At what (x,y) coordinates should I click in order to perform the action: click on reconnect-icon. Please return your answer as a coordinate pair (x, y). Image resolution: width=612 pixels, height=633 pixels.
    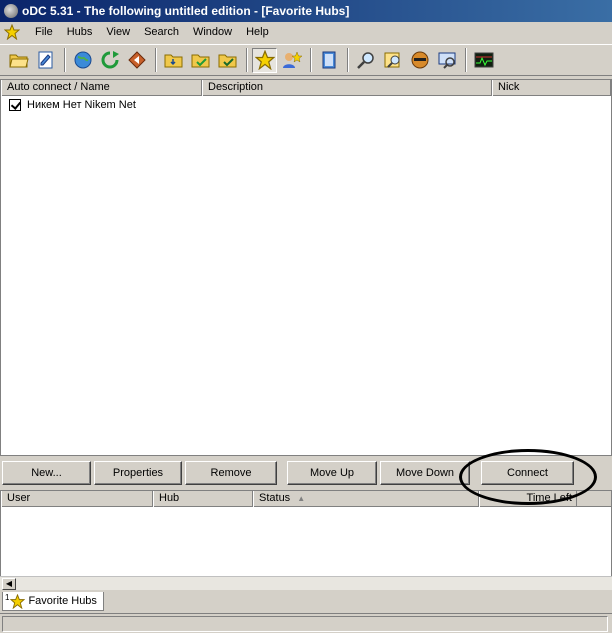
    Looking at the image, I should click on (109, 60).